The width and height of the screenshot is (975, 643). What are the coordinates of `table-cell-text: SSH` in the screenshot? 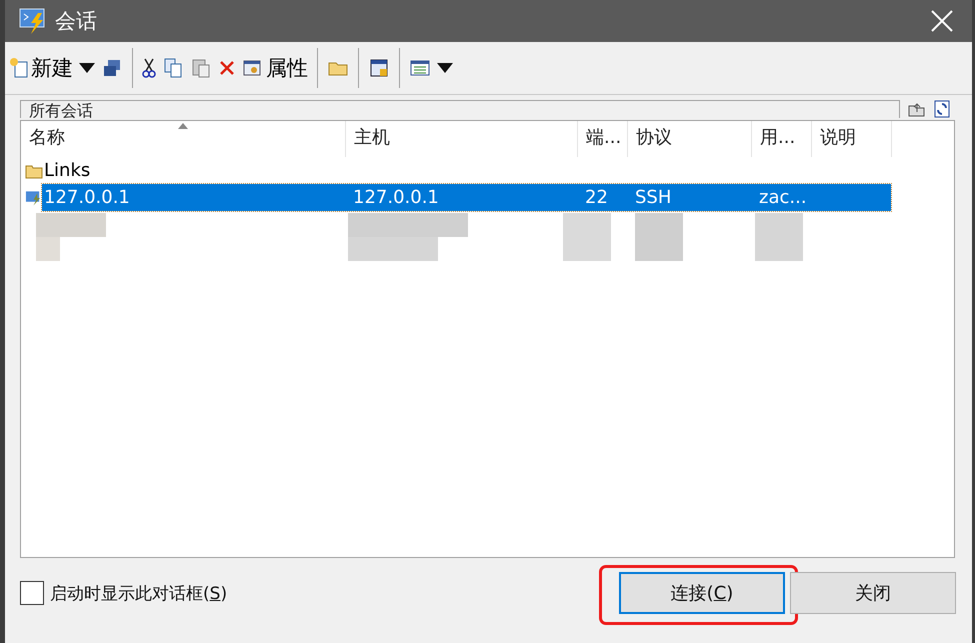 It's located at (653, 197).